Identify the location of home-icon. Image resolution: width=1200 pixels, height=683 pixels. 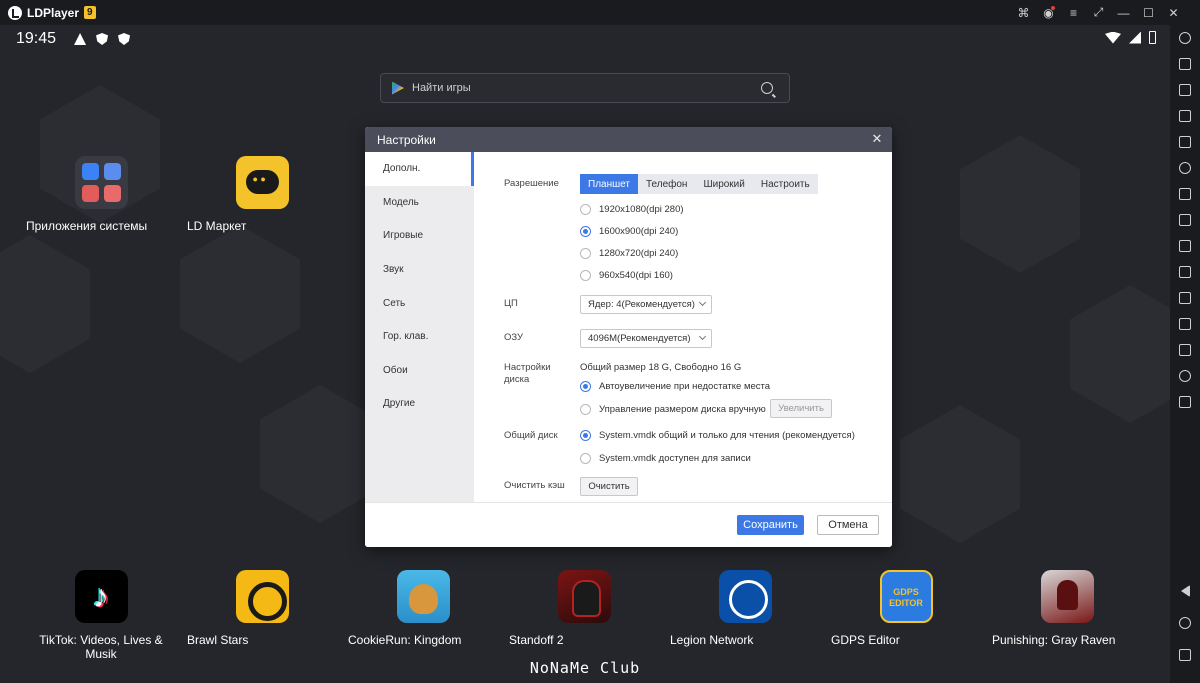
(1185, 623).